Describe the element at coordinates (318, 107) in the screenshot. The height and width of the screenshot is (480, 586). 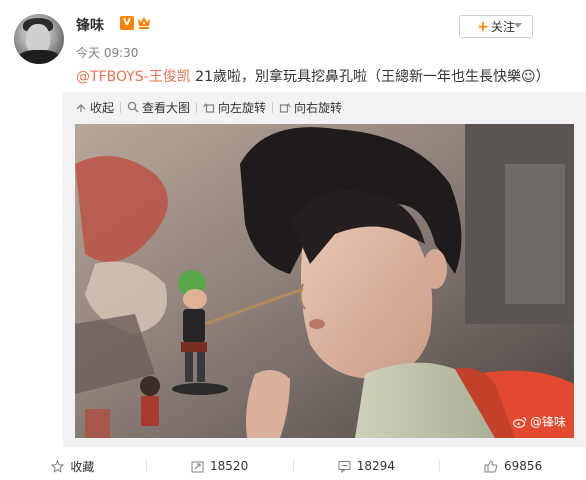
I see `rotate-right-label: 向右旋转` at that location.